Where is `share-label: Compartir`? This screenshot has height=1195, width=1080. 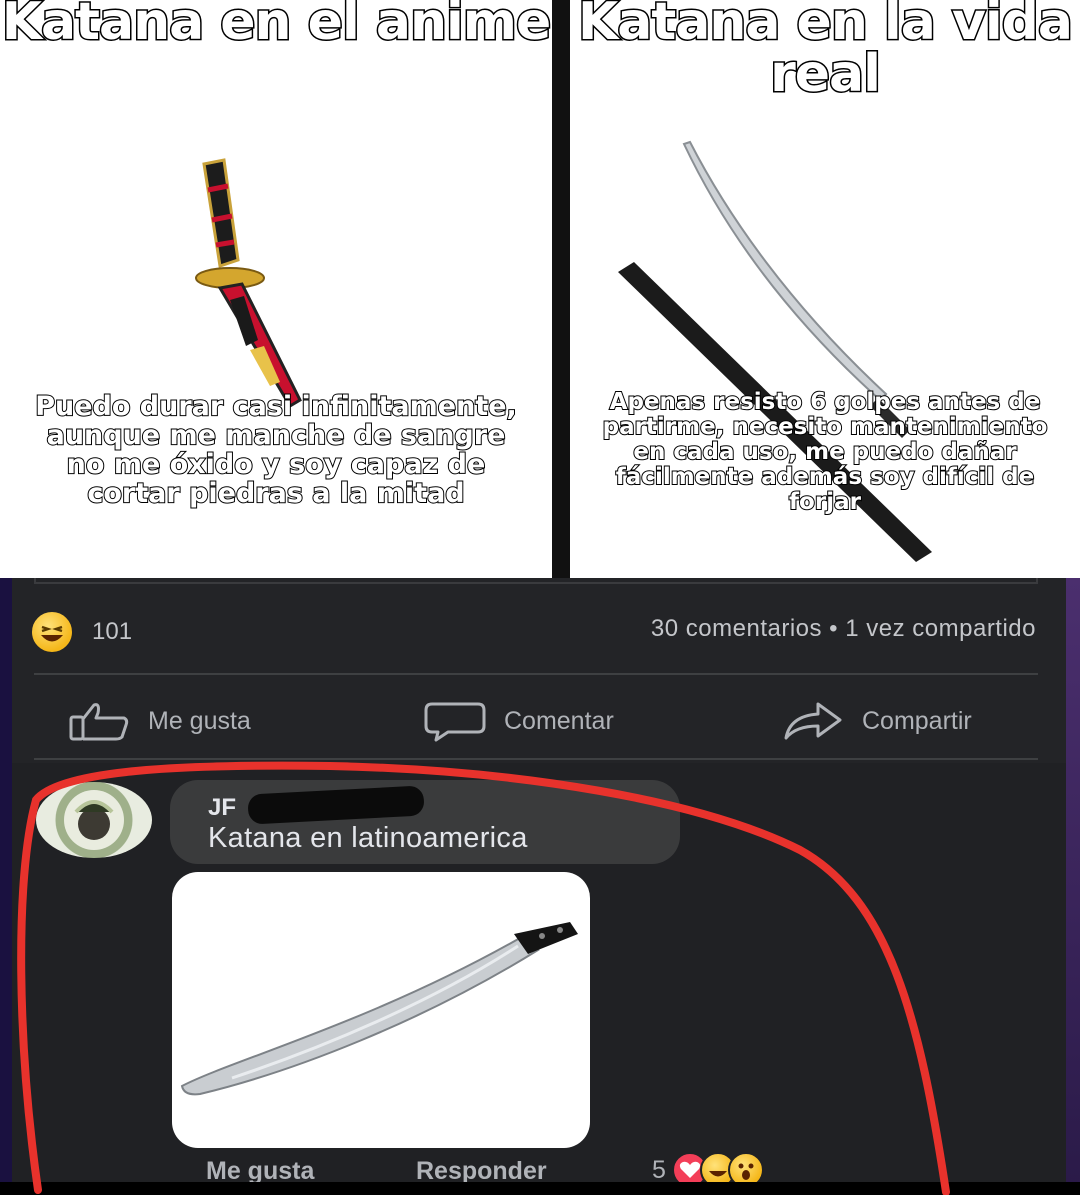
share-label: Compartir is located at coordinates (917, 720).